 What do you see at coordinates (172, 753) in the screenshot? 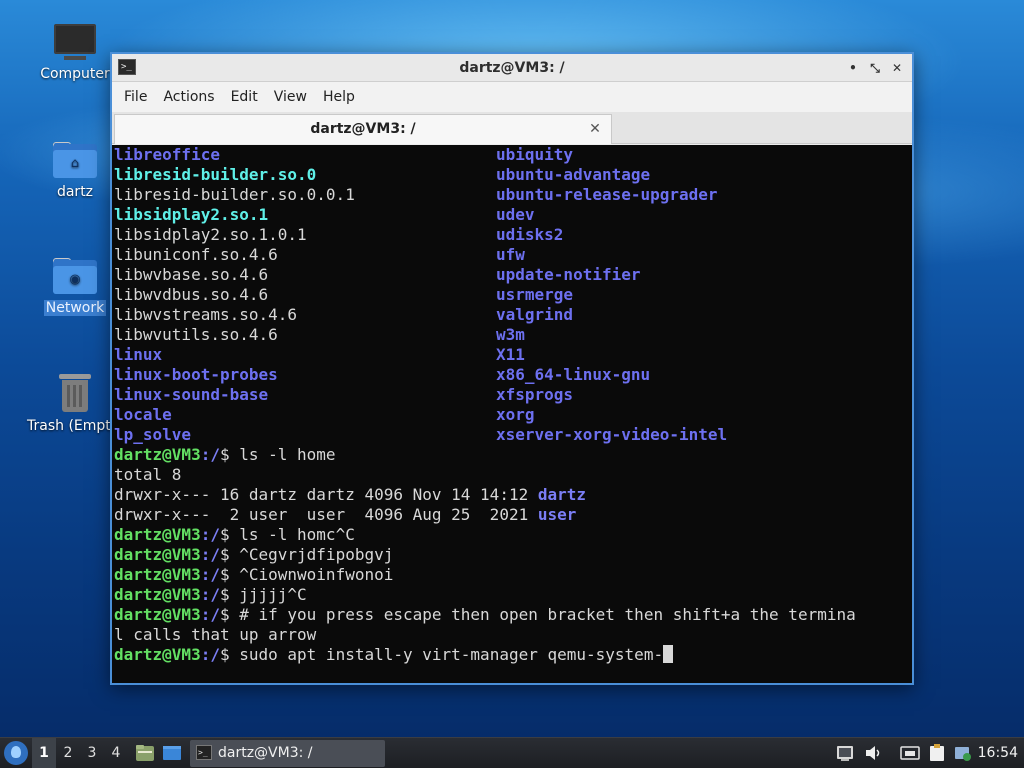
I see `show-desktop-icon` at bounding box center [172, 753].